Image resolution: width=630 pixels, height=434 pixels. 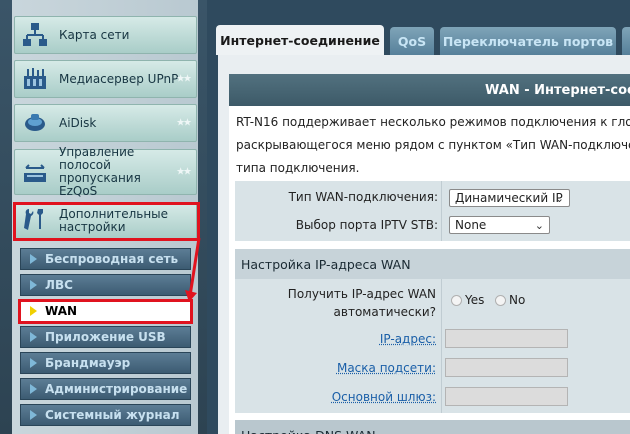 What do you see at coordinates (35, 35) in the screenshot?
I see `network-map-icon` at bounding box center [35, 35].